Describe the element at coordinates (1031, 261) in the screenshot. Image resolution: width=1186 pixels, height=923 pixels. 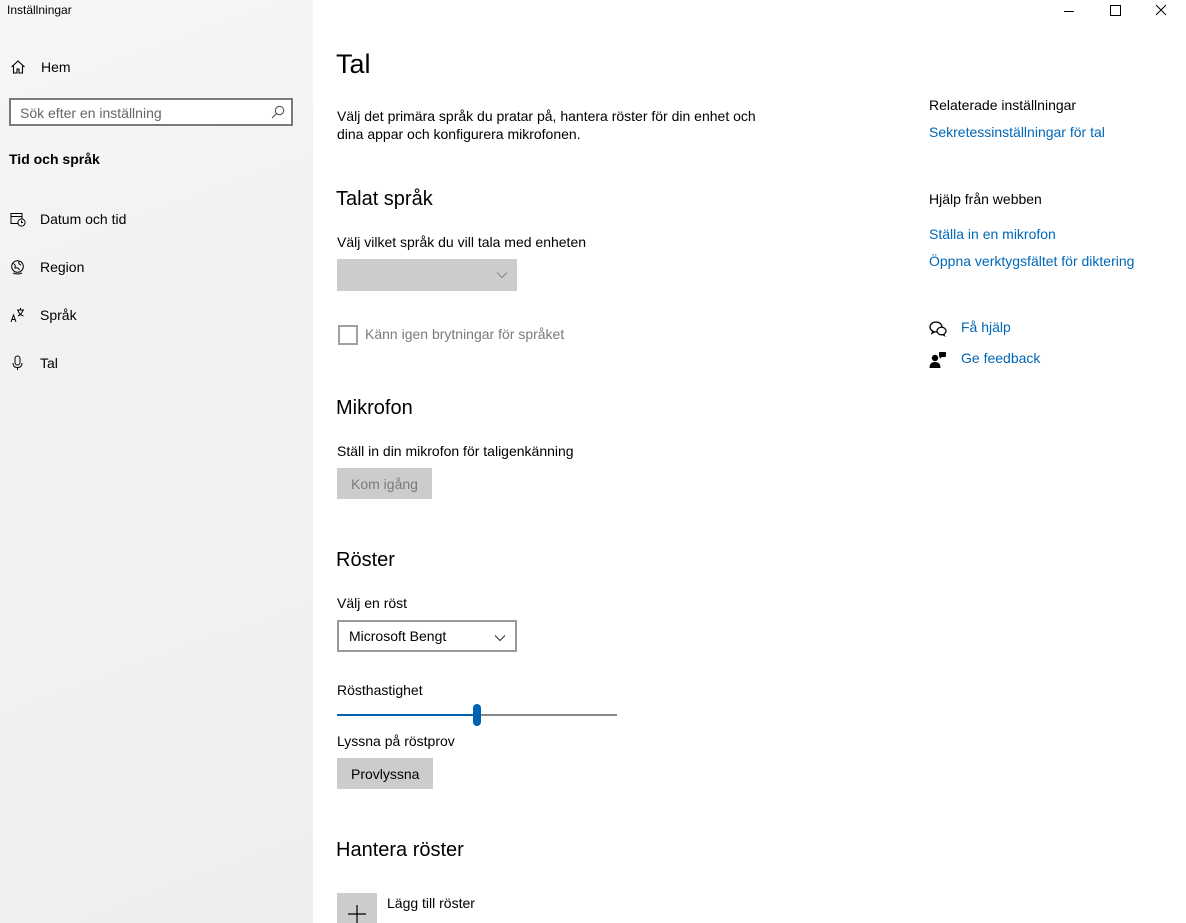
I see `dictation-toolbar-link: Öppna verktygsfältet för diktering` at that location.